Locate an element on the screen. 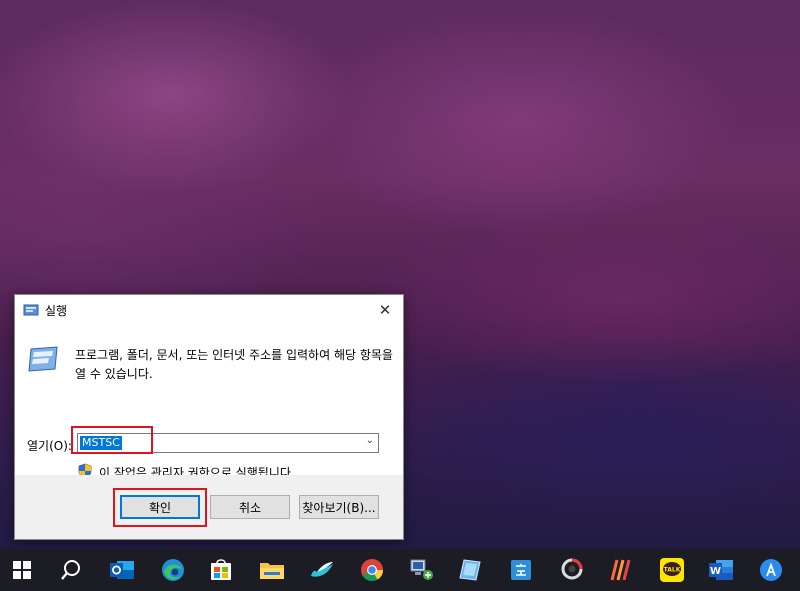  outlook-icon is located at coordinates (122, 570).